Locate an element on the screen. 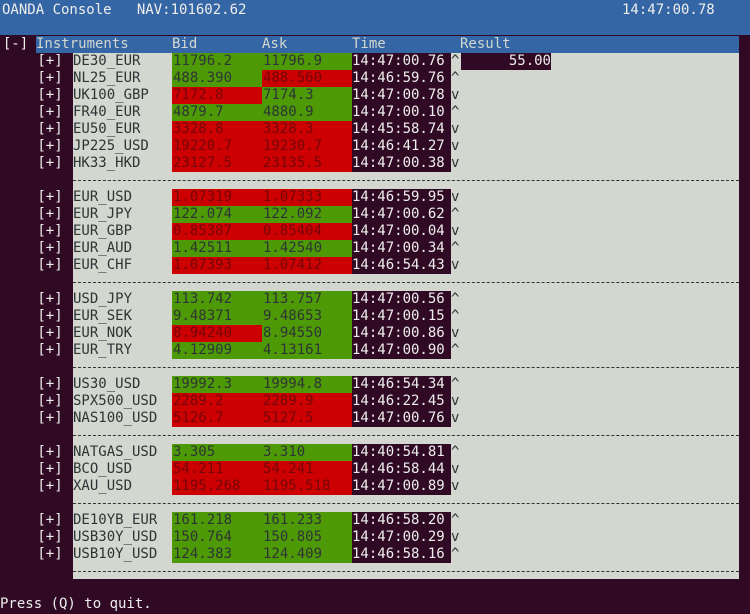  ask-price: 8.94550 is located at coordinates (307, 333).